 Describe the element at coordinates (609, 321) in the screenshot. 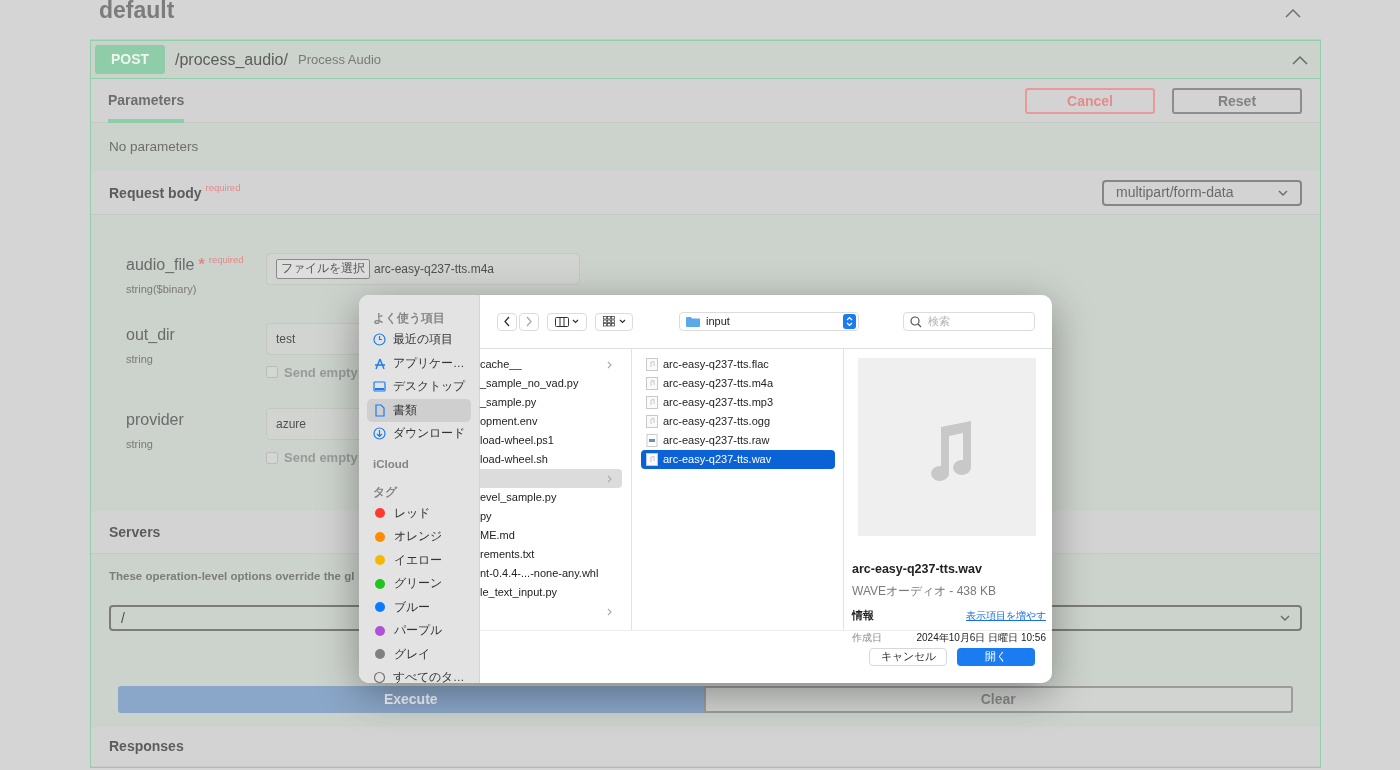

I see `grid-icon` at that location.